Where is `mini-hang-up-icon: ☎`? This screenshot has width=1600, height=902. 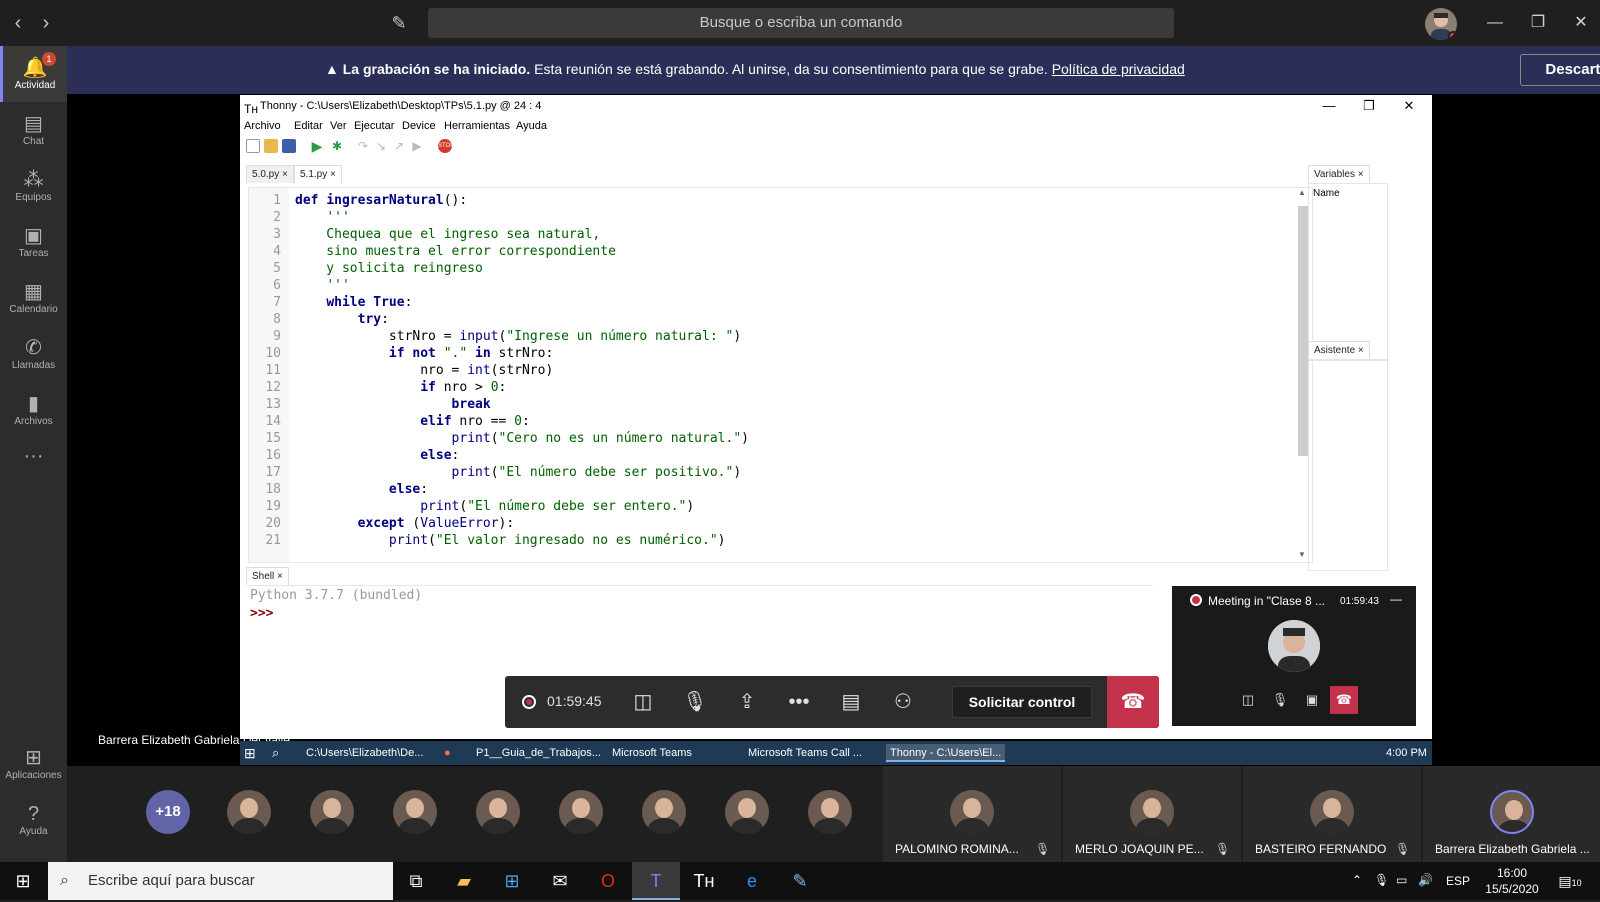
mini-hang-up-icon: ☎ is located at coordinates (1344, 700).